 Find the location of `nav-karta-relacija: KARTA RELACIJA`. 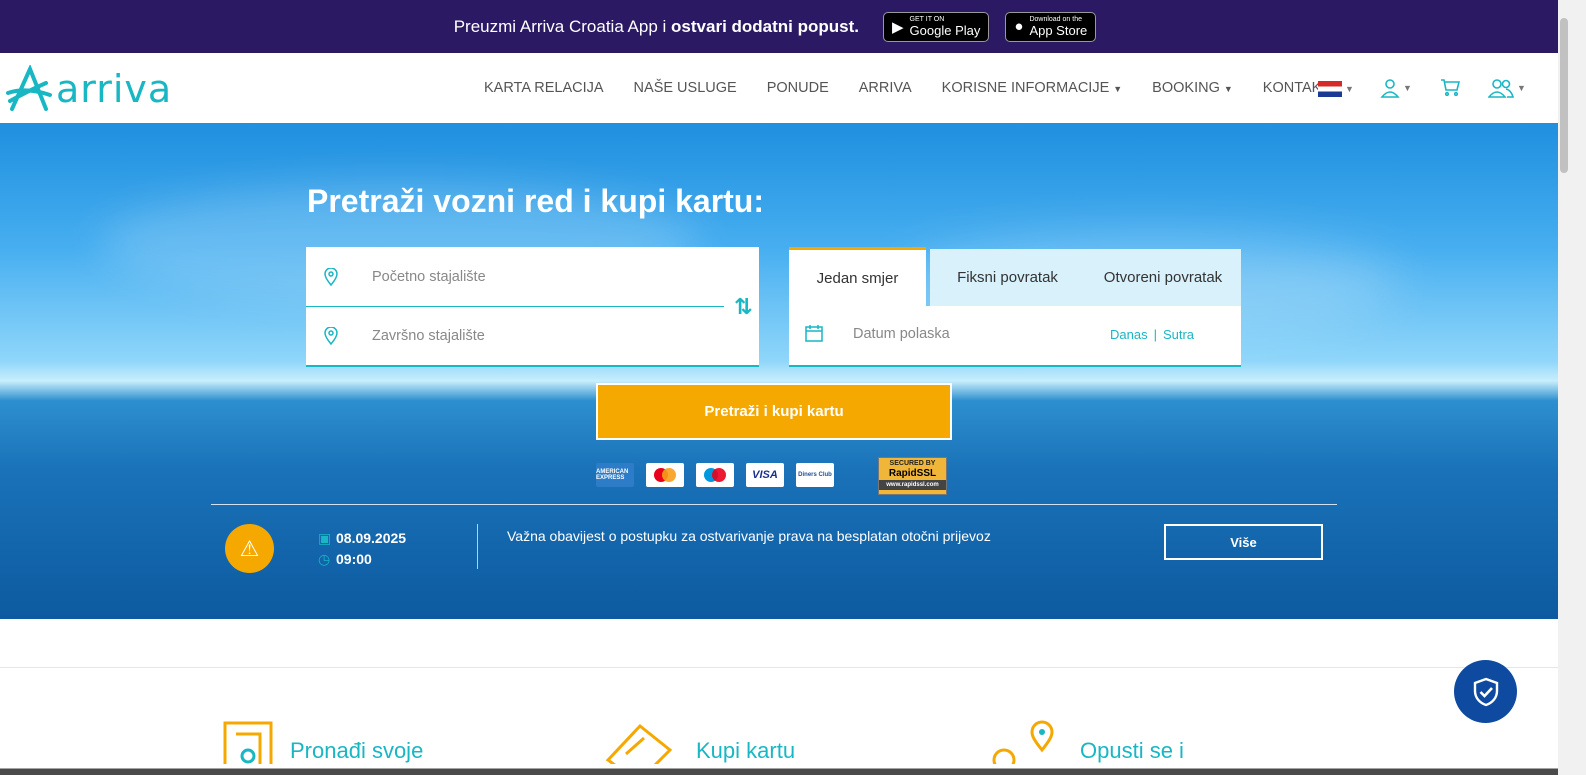

nav-karta-relacija: KARTA RELACIJA is located at coordinates (544, 88).